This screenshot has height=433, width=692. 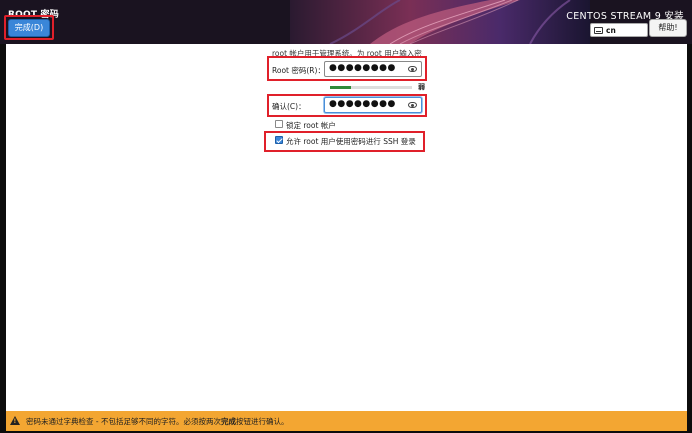 What do you see at coordinates (340, 87) in the screenshot?
I see `password-strength-fill` at bounding box center [340, 87].